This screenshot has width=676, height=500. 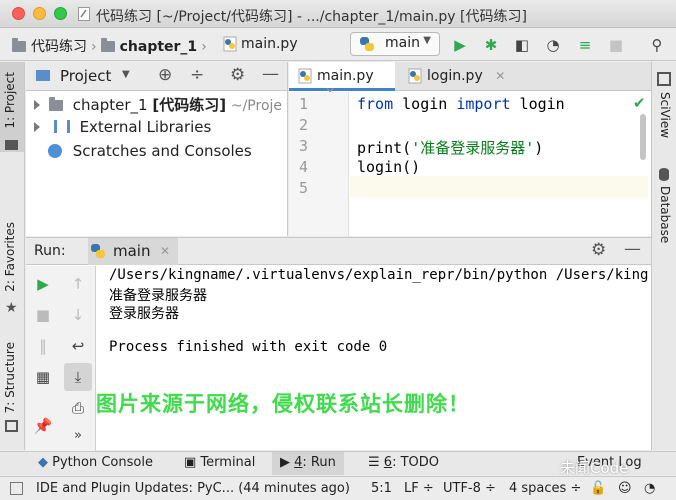 What do you see at coordinates (664, 174) in the screenshot?
I see `database-icon` at bounding box center [664, 174].